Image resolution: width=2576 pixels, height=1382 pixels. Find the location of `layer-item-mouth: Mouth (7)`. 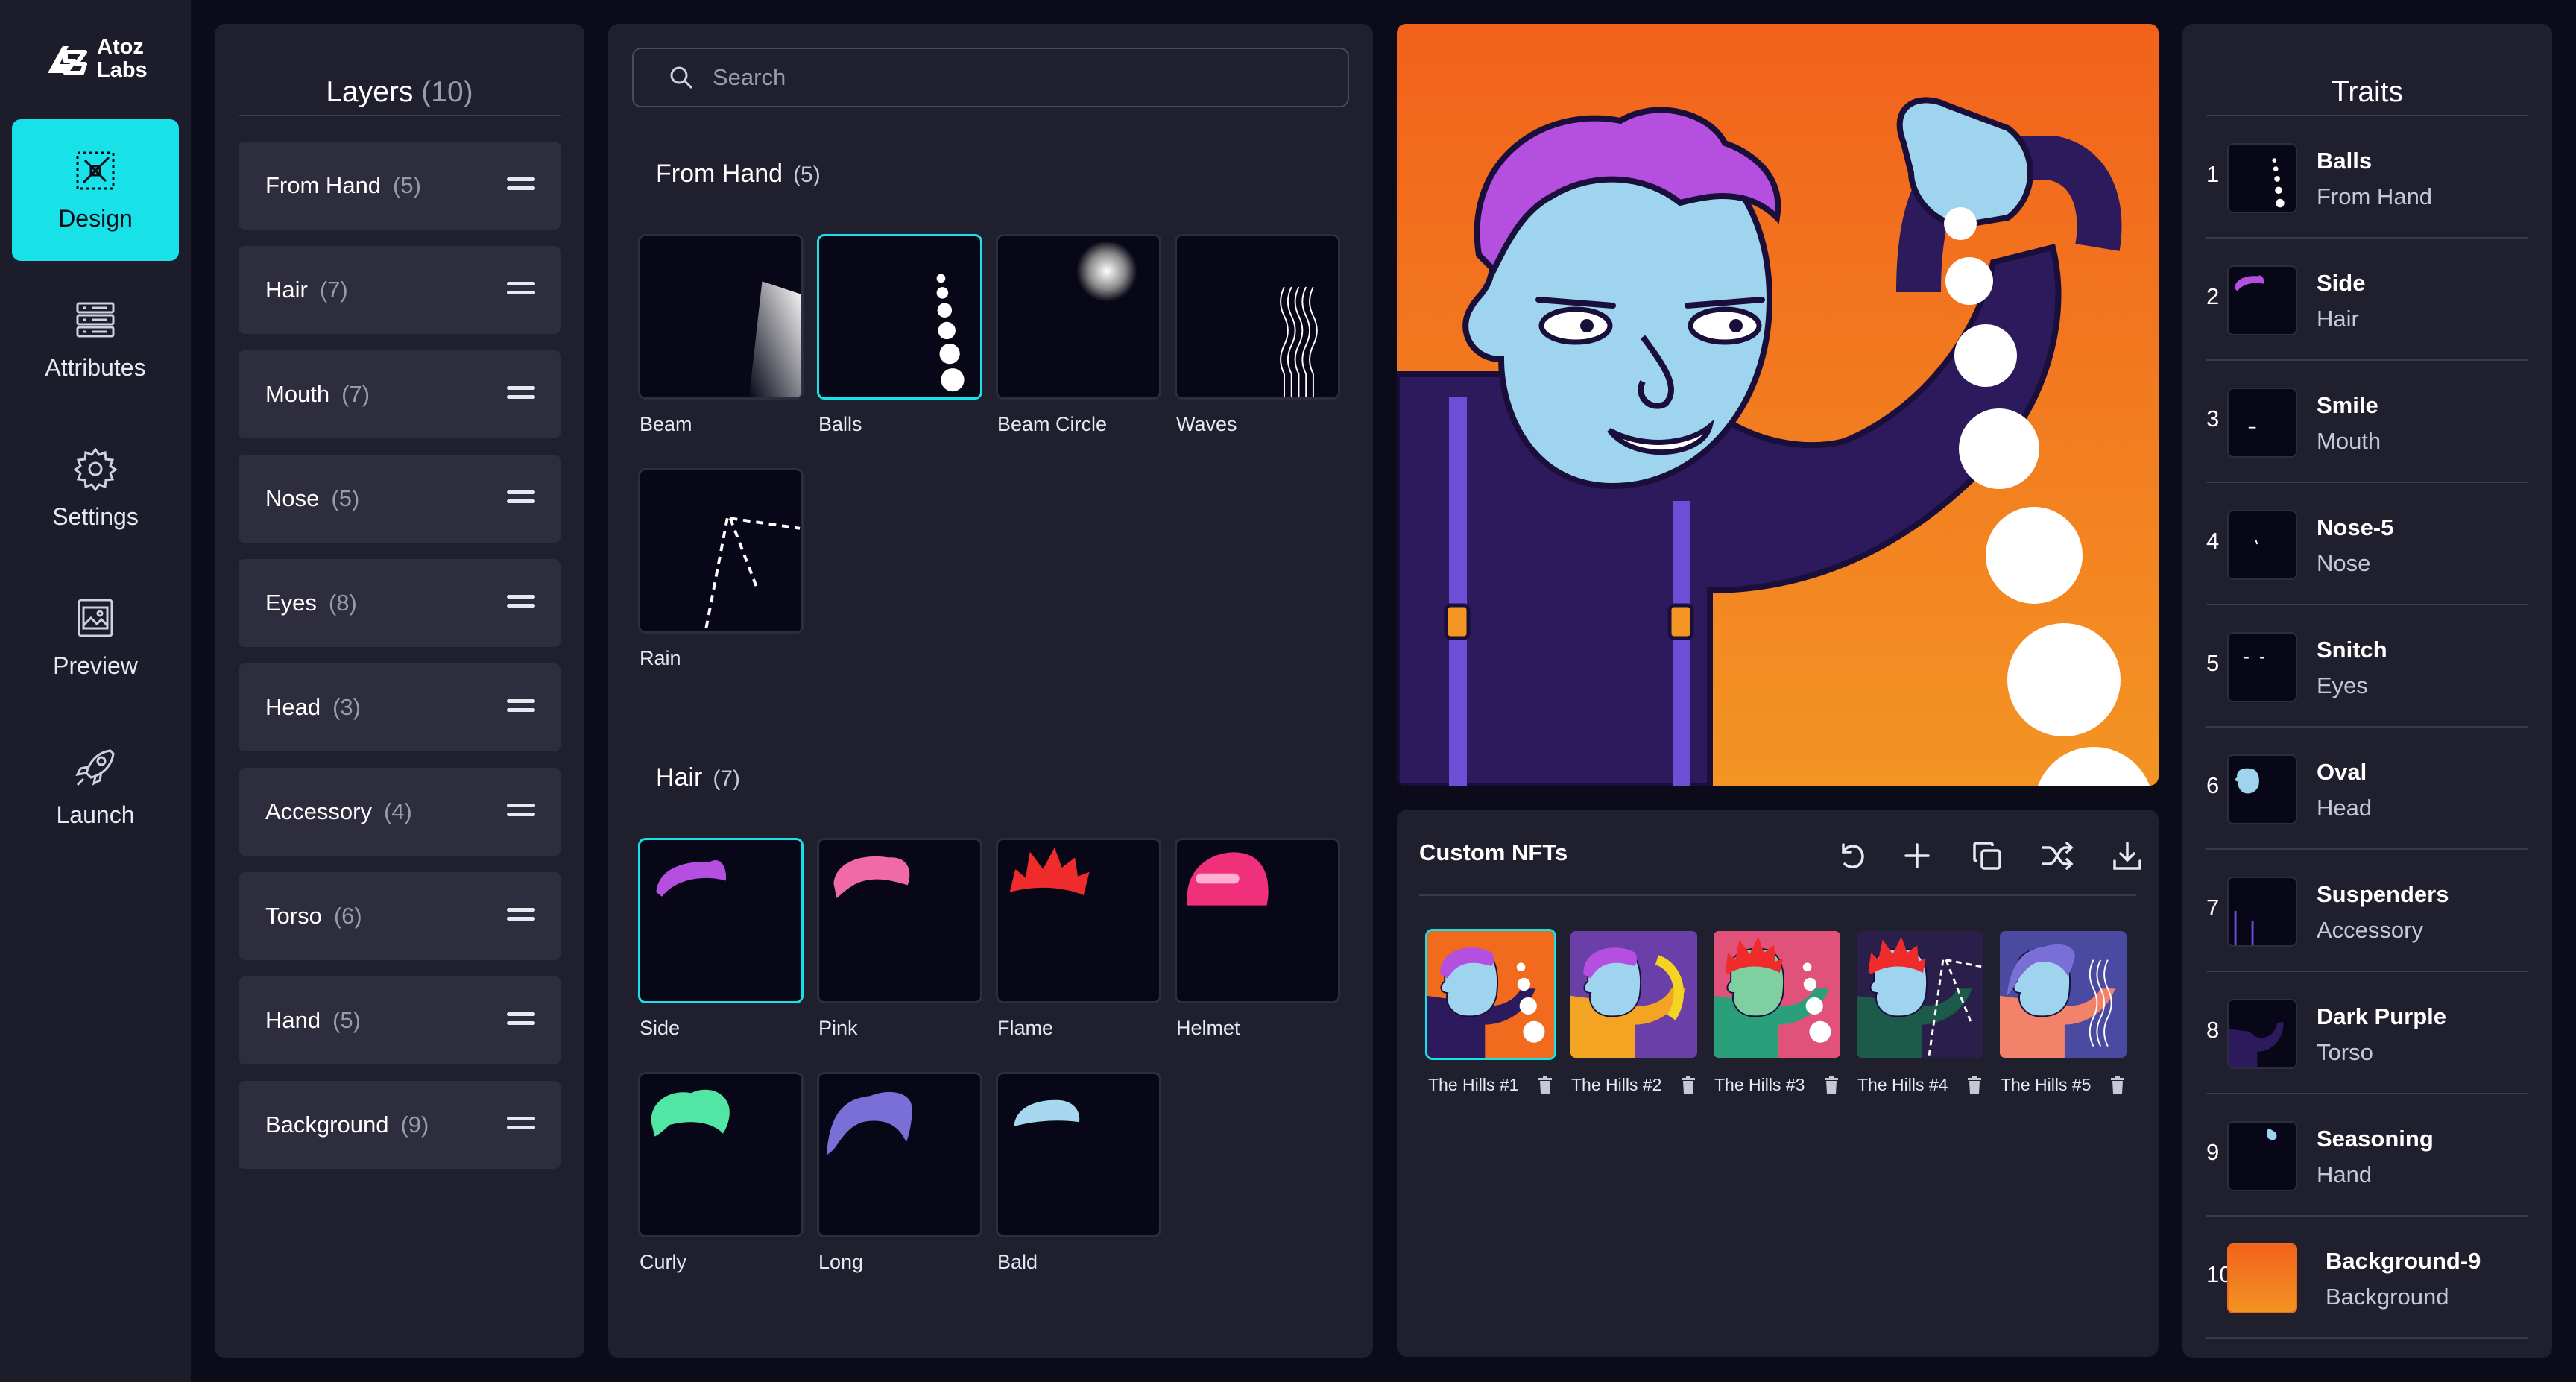

layer-item-mouth: Mouth (7) is located at coordinates (400, 394).